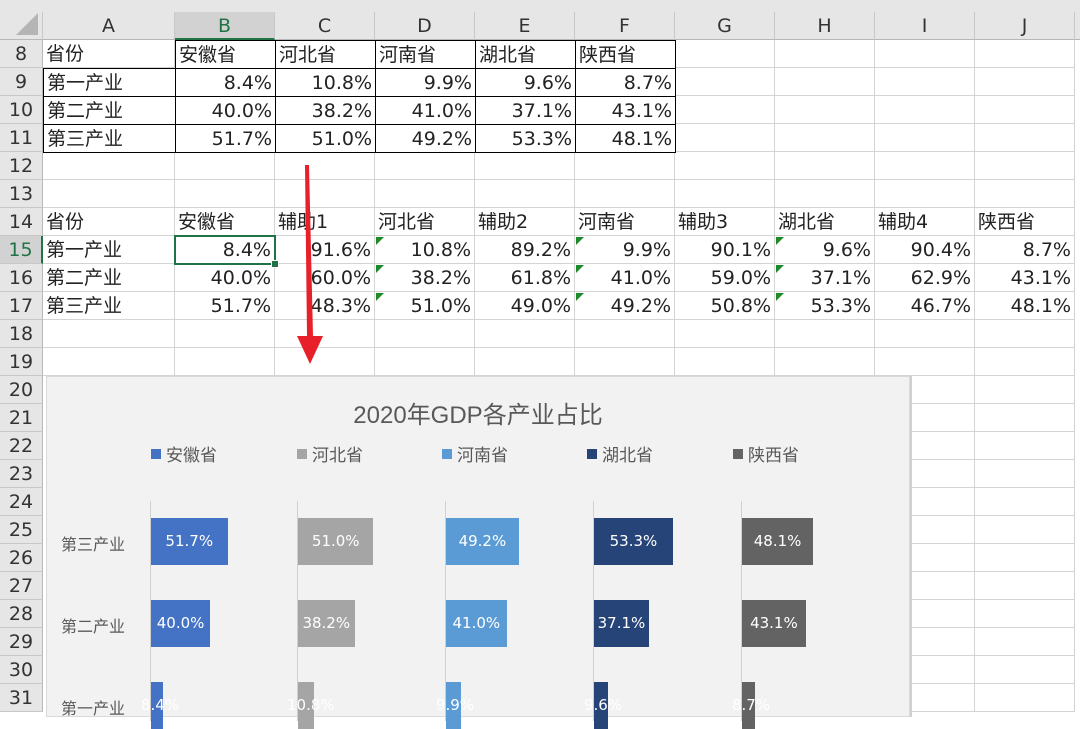 This screenshot has height=729, width=1080. Describe the element at coordinates (21, 362) in the screenshot. I see `row-header-19: 19` at that location.